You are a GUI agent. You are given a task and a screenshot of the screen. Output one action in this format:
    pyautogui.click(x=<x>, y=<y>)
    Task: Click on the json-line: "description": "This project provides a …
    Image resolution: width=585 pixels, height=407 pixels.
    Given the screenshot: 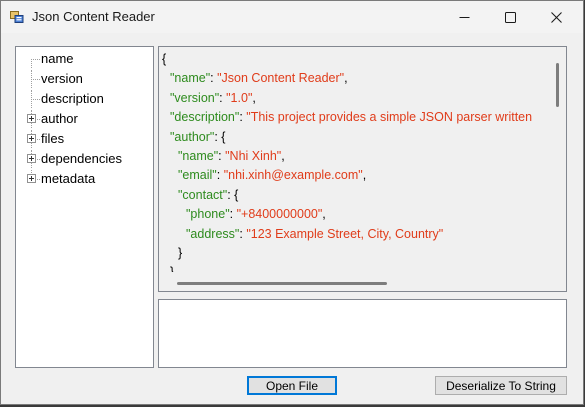 What is the action you would take?
    pyautogui.click(x=354, y=117)
    